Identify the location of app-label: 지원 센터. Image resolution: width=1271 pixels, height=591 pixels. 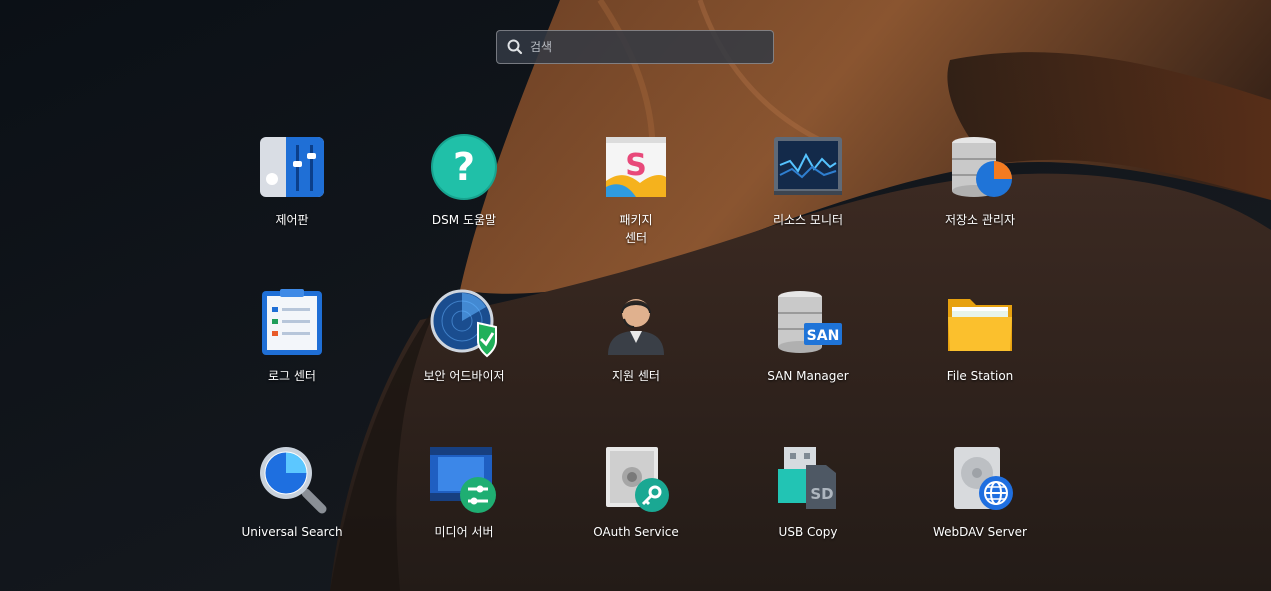
(636, 376).